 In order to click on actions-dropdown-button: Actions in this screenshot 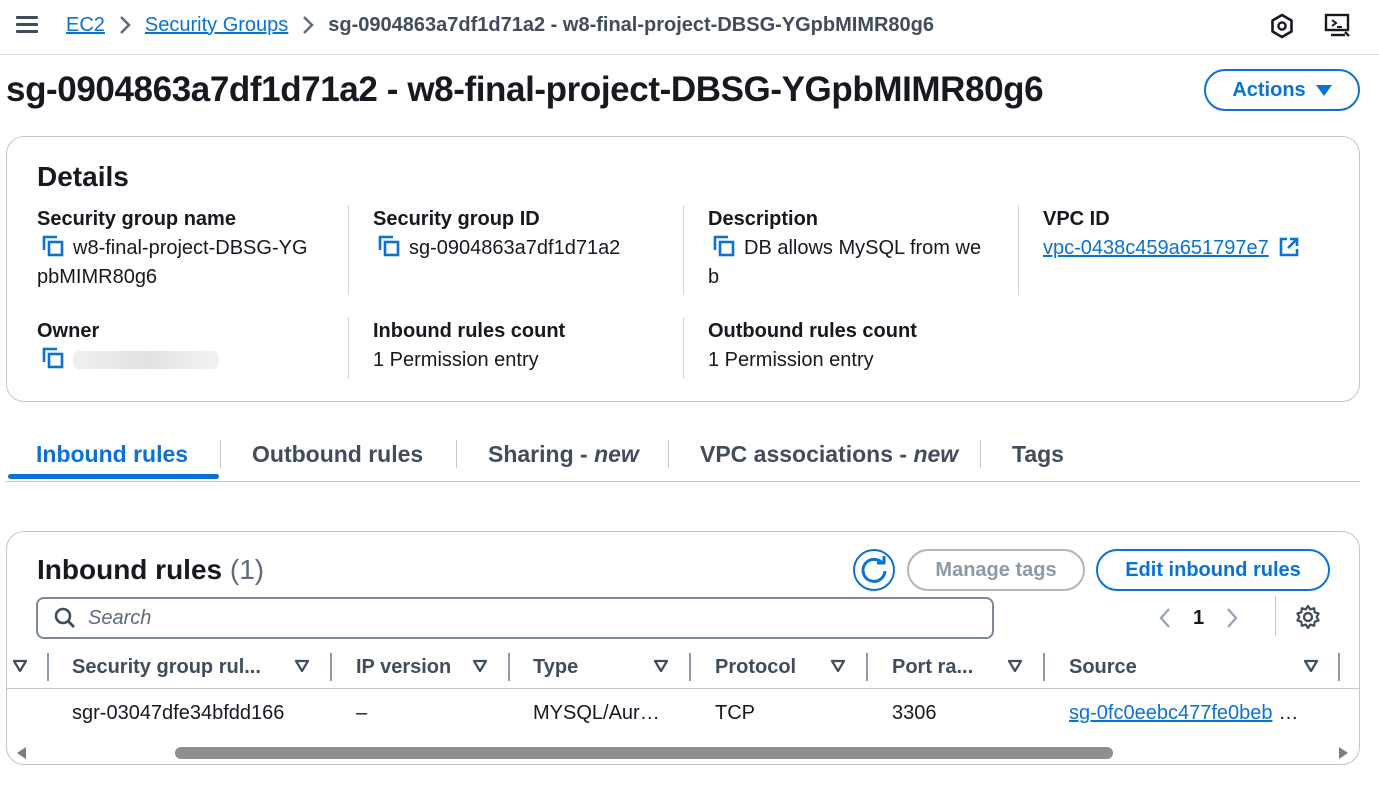, I will do `click(1282, 90)`.